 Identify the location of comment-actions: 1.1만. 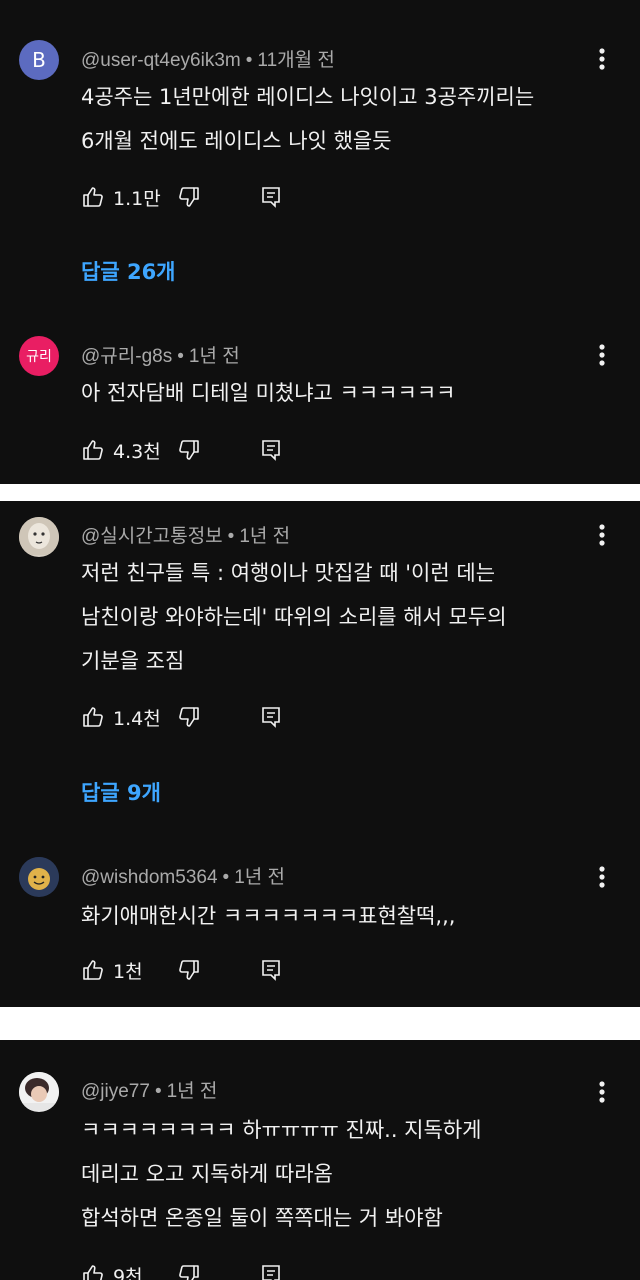
(182, 197).